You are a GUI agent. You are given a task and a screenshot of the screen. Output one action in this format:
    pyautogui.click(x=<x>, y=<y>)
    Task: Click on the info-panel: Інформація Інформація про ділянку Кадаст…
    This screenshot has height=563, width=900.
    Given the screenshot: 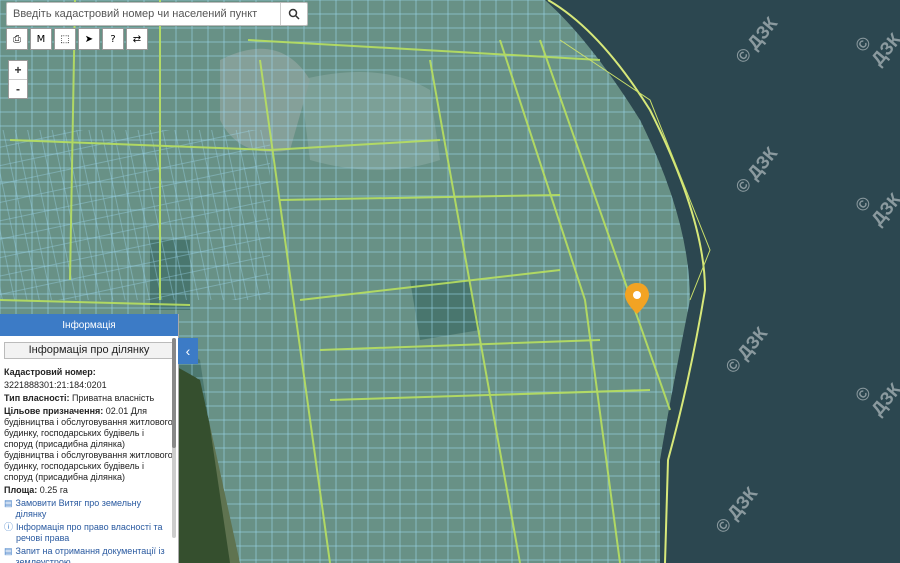 What is the action you would take?
    pyautogui.click(x=89, y=438)
    